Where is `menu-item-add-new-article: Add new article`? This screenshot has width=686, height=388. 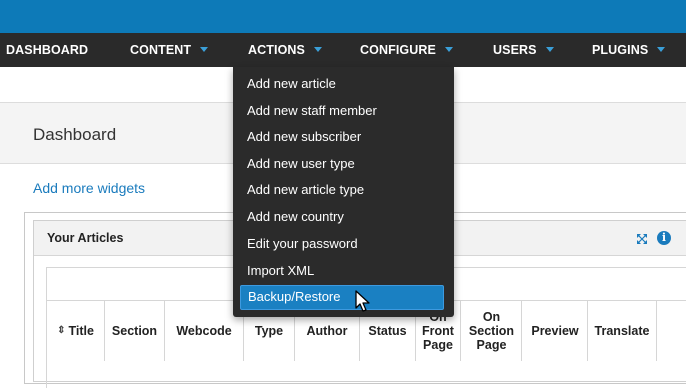
menu-item-add-new-article: Add new article is located at coordinates (343, 84).